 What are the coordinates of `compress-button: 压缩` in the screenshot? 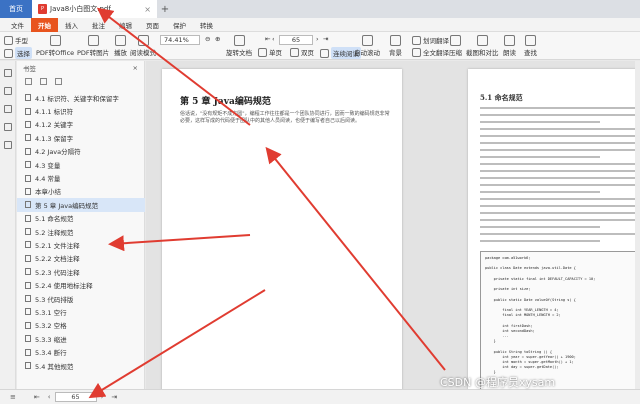 It's located at (455, 46).